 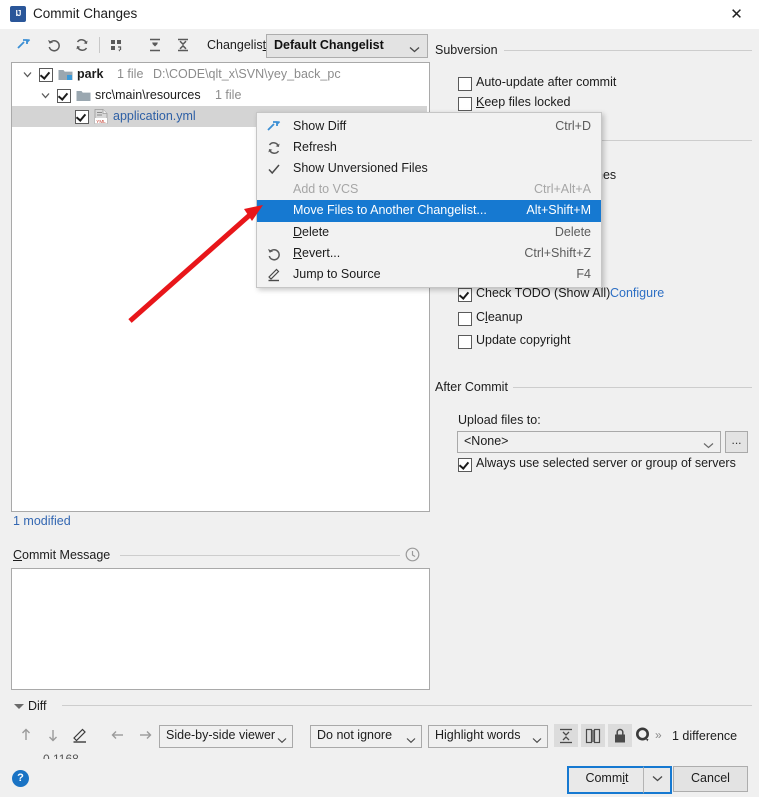 I want to click on collapse-unchanged-icon, so click(x=566, y=735).